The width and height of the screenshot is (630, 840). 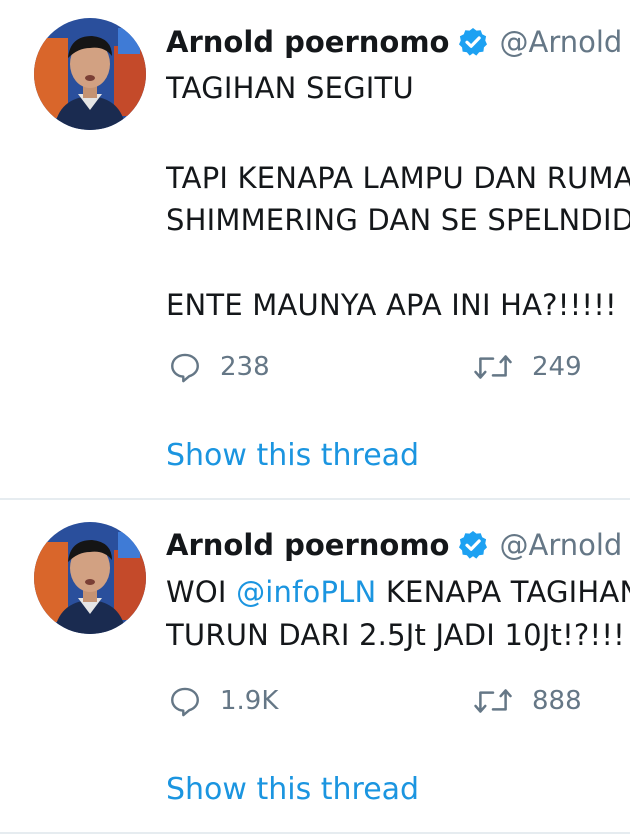 What do you see at coordinates (503, 592) in the screenshot?
I see `tweet-text-suffix: KENAPA TAGIHAN` at bounding box center [503, 592].